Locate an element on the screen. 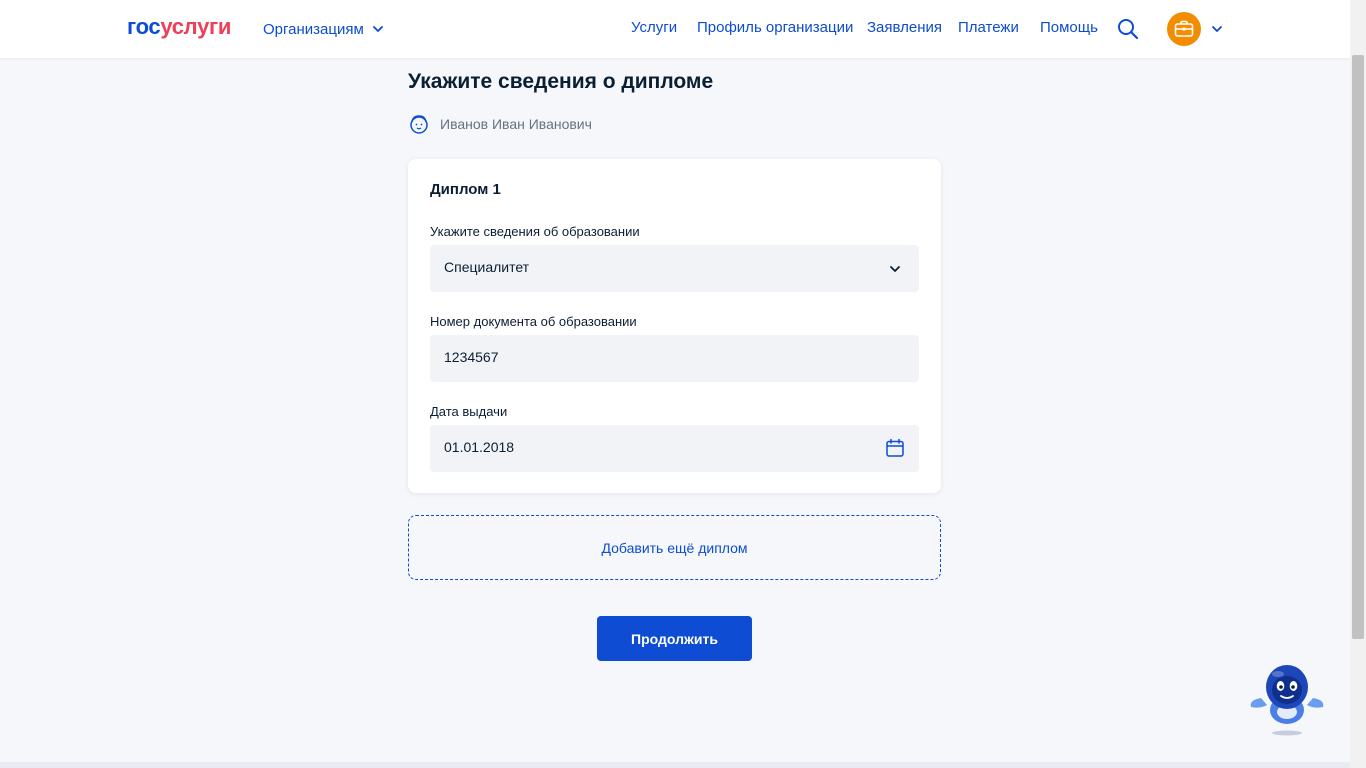  doc-number-value: 1234567 is located at coordinates (471, 357).